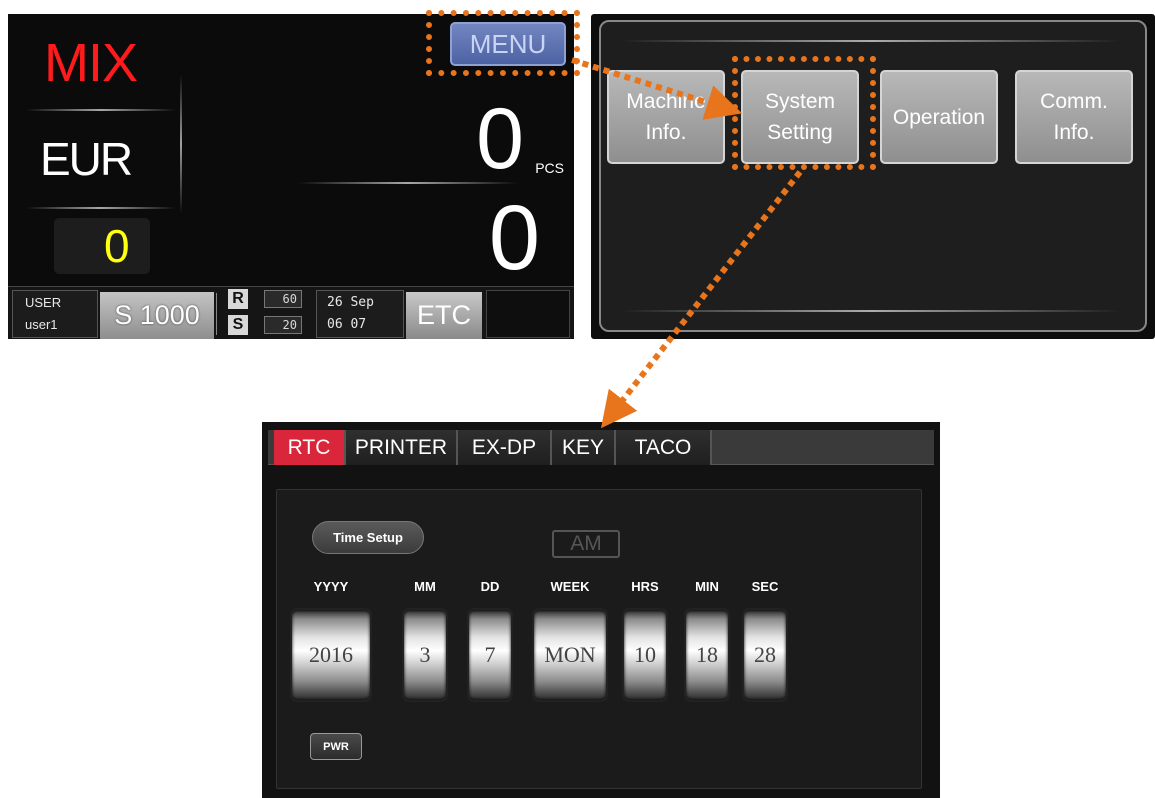 This screenshot has height=798, width=1155. Describe the element at coordinates (701, 299) in the screenshot. I see `arrow-system-setting-to-rtc` at that location.